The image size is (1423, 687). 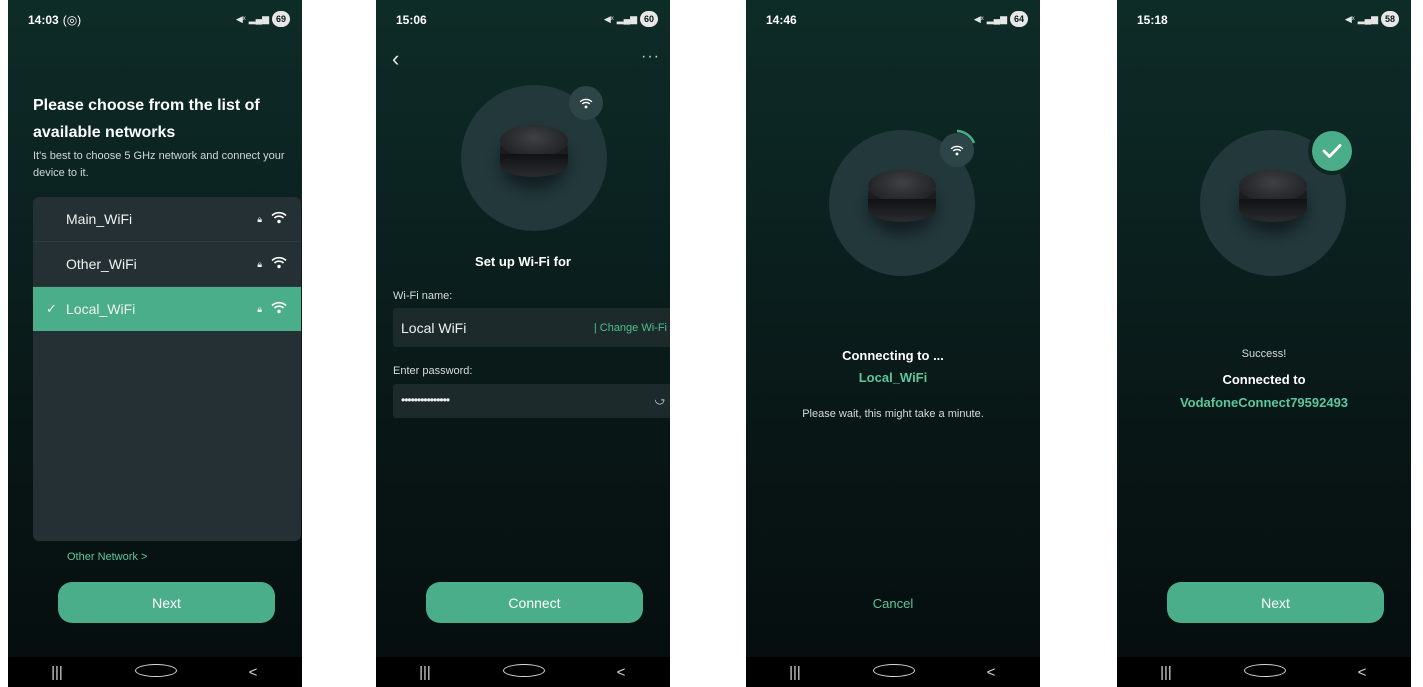 What do you see at coordinates (1019, 19) in the screenshot?
I see `battery-icon: 64` at bounding box center [1019, 19].